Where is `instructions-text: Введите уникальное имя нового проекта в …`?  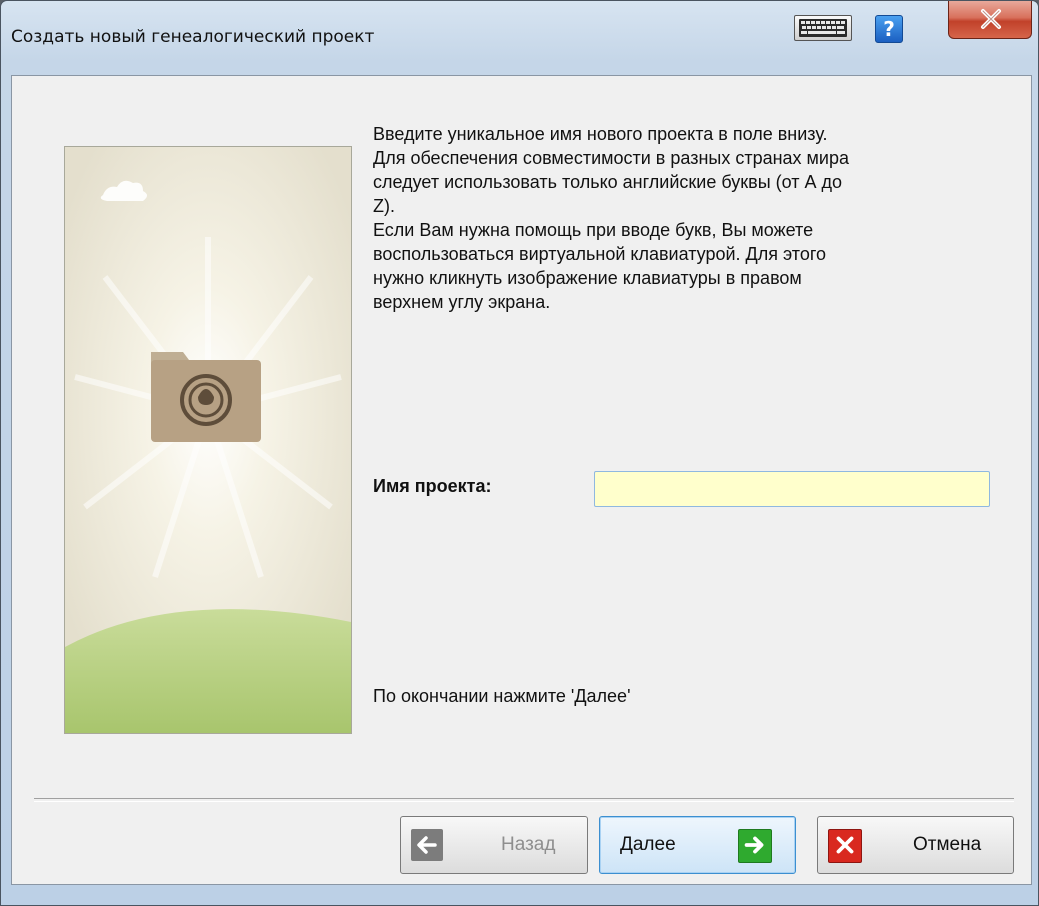 instructions-text: Введите уникальное имя нового проекта в … is located at coordinates (611, 218).